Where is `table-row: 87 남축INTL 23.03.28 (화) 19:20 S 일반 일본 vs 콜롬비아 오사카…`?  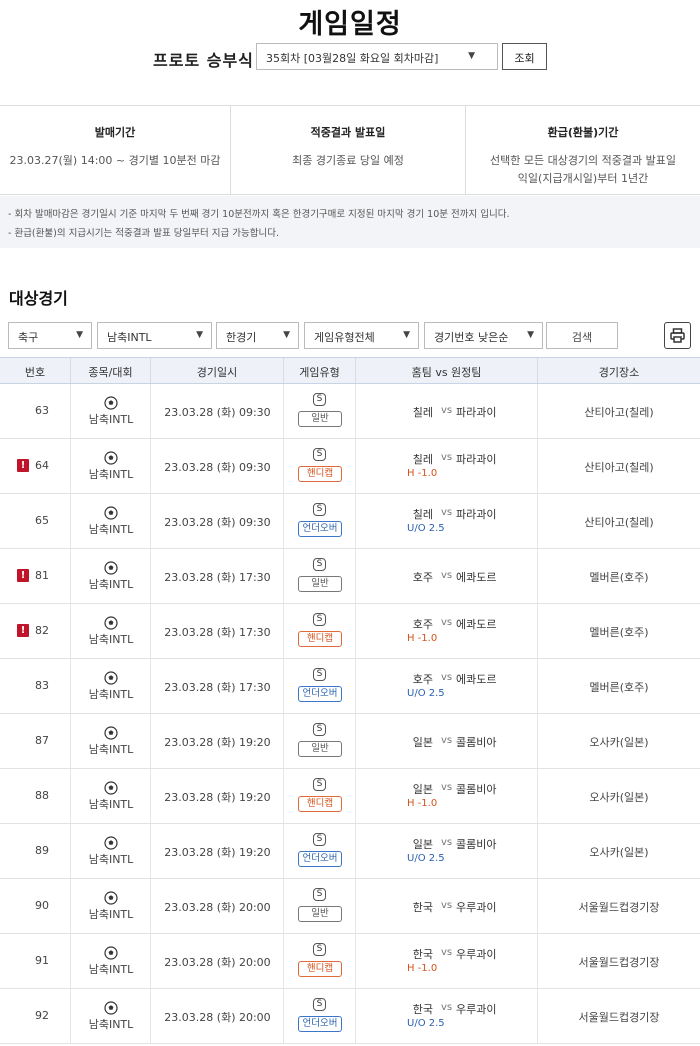 table-row: 87 남축INTL 23.03.28 (화) 19:20 S 일반 일본 vs 콜롬비아 오사카… is located at coordinates (350, 741).